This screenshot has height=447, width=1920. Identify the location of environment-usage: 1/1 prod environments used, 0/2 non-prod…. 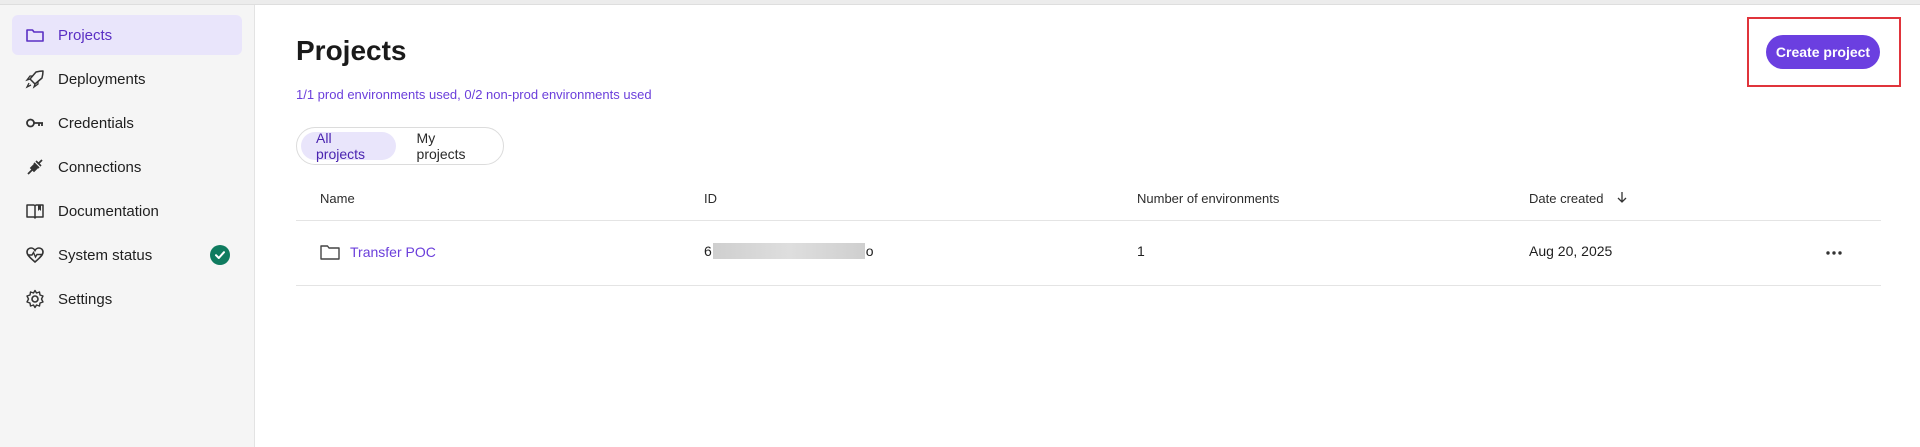
(474, 94).